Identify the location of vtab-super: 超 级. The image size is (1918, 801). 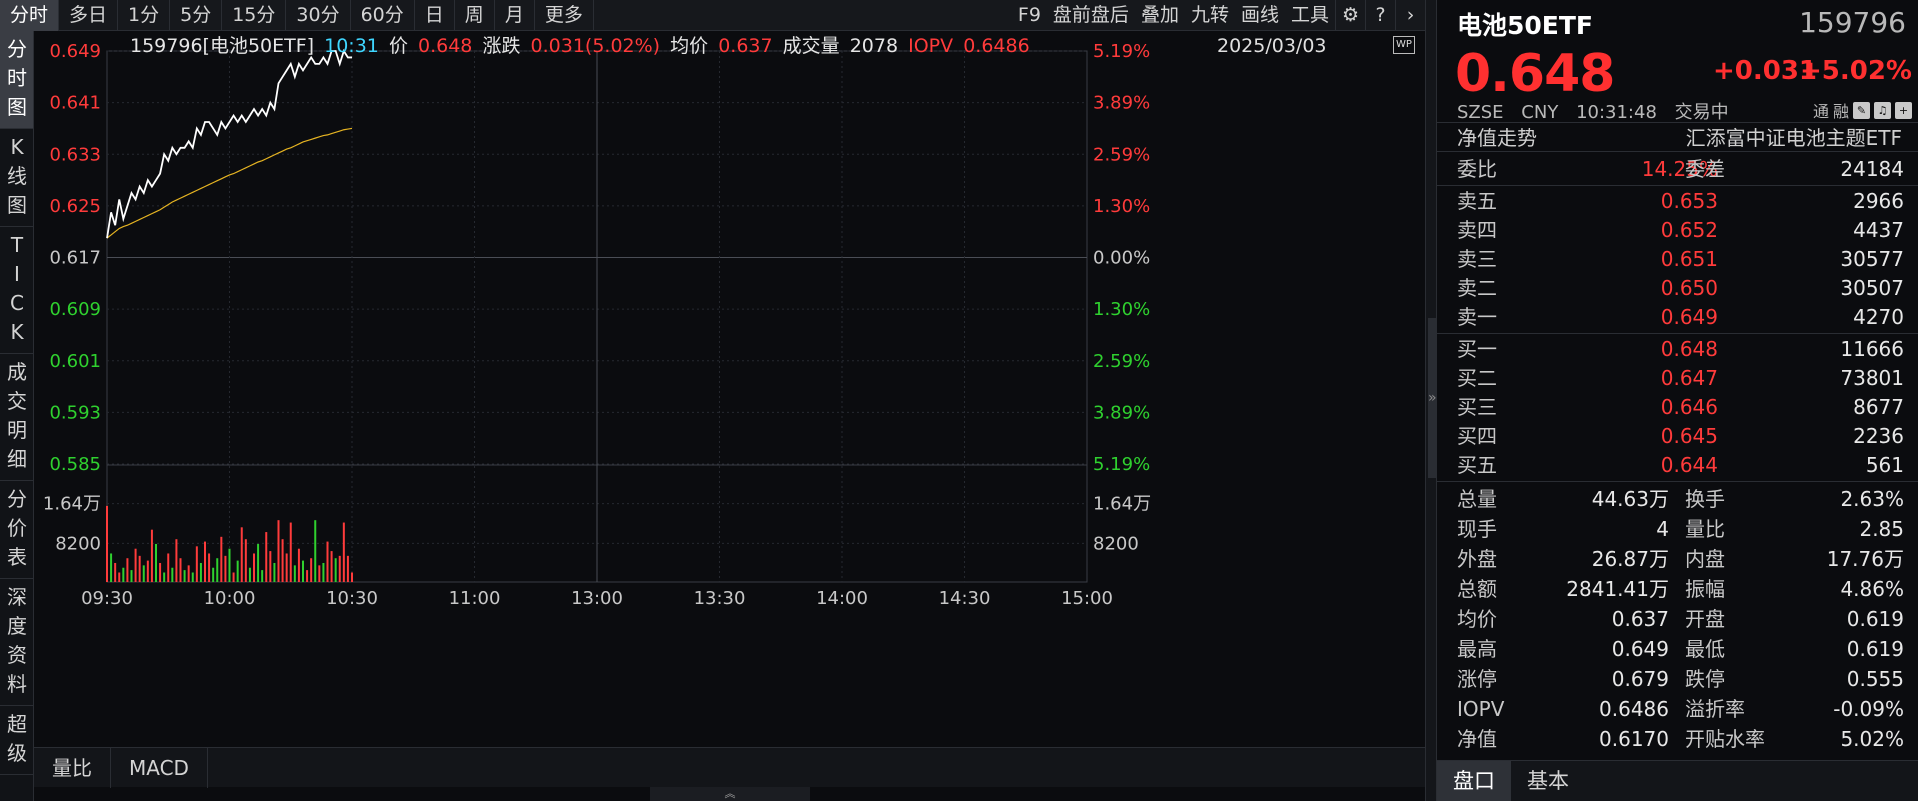
(16, 740).